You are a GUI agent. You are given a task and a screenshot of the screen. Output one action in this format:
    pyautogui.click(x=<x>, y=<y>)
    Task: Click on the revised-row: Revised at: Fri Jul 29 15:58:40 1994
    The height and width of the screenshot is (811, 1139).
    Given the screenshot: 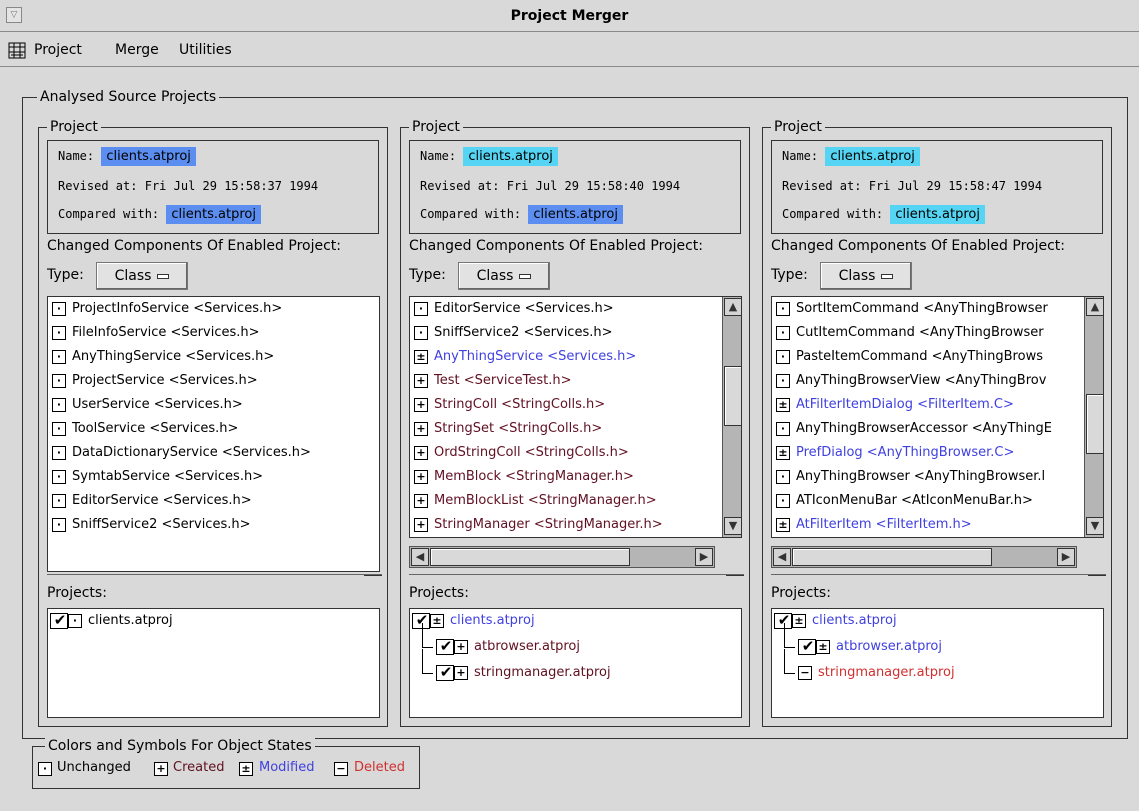 What is the action you would take?
    pyautogui.click(x=550, y=186)
    